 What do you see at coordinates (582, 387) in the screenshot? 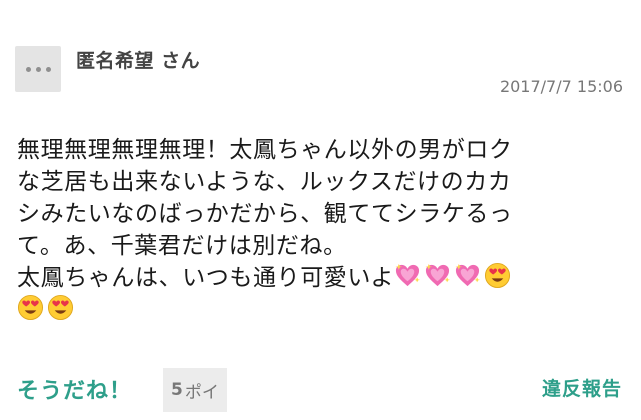
I see `report-link: 違反報告` at bounding box center [582, 387].